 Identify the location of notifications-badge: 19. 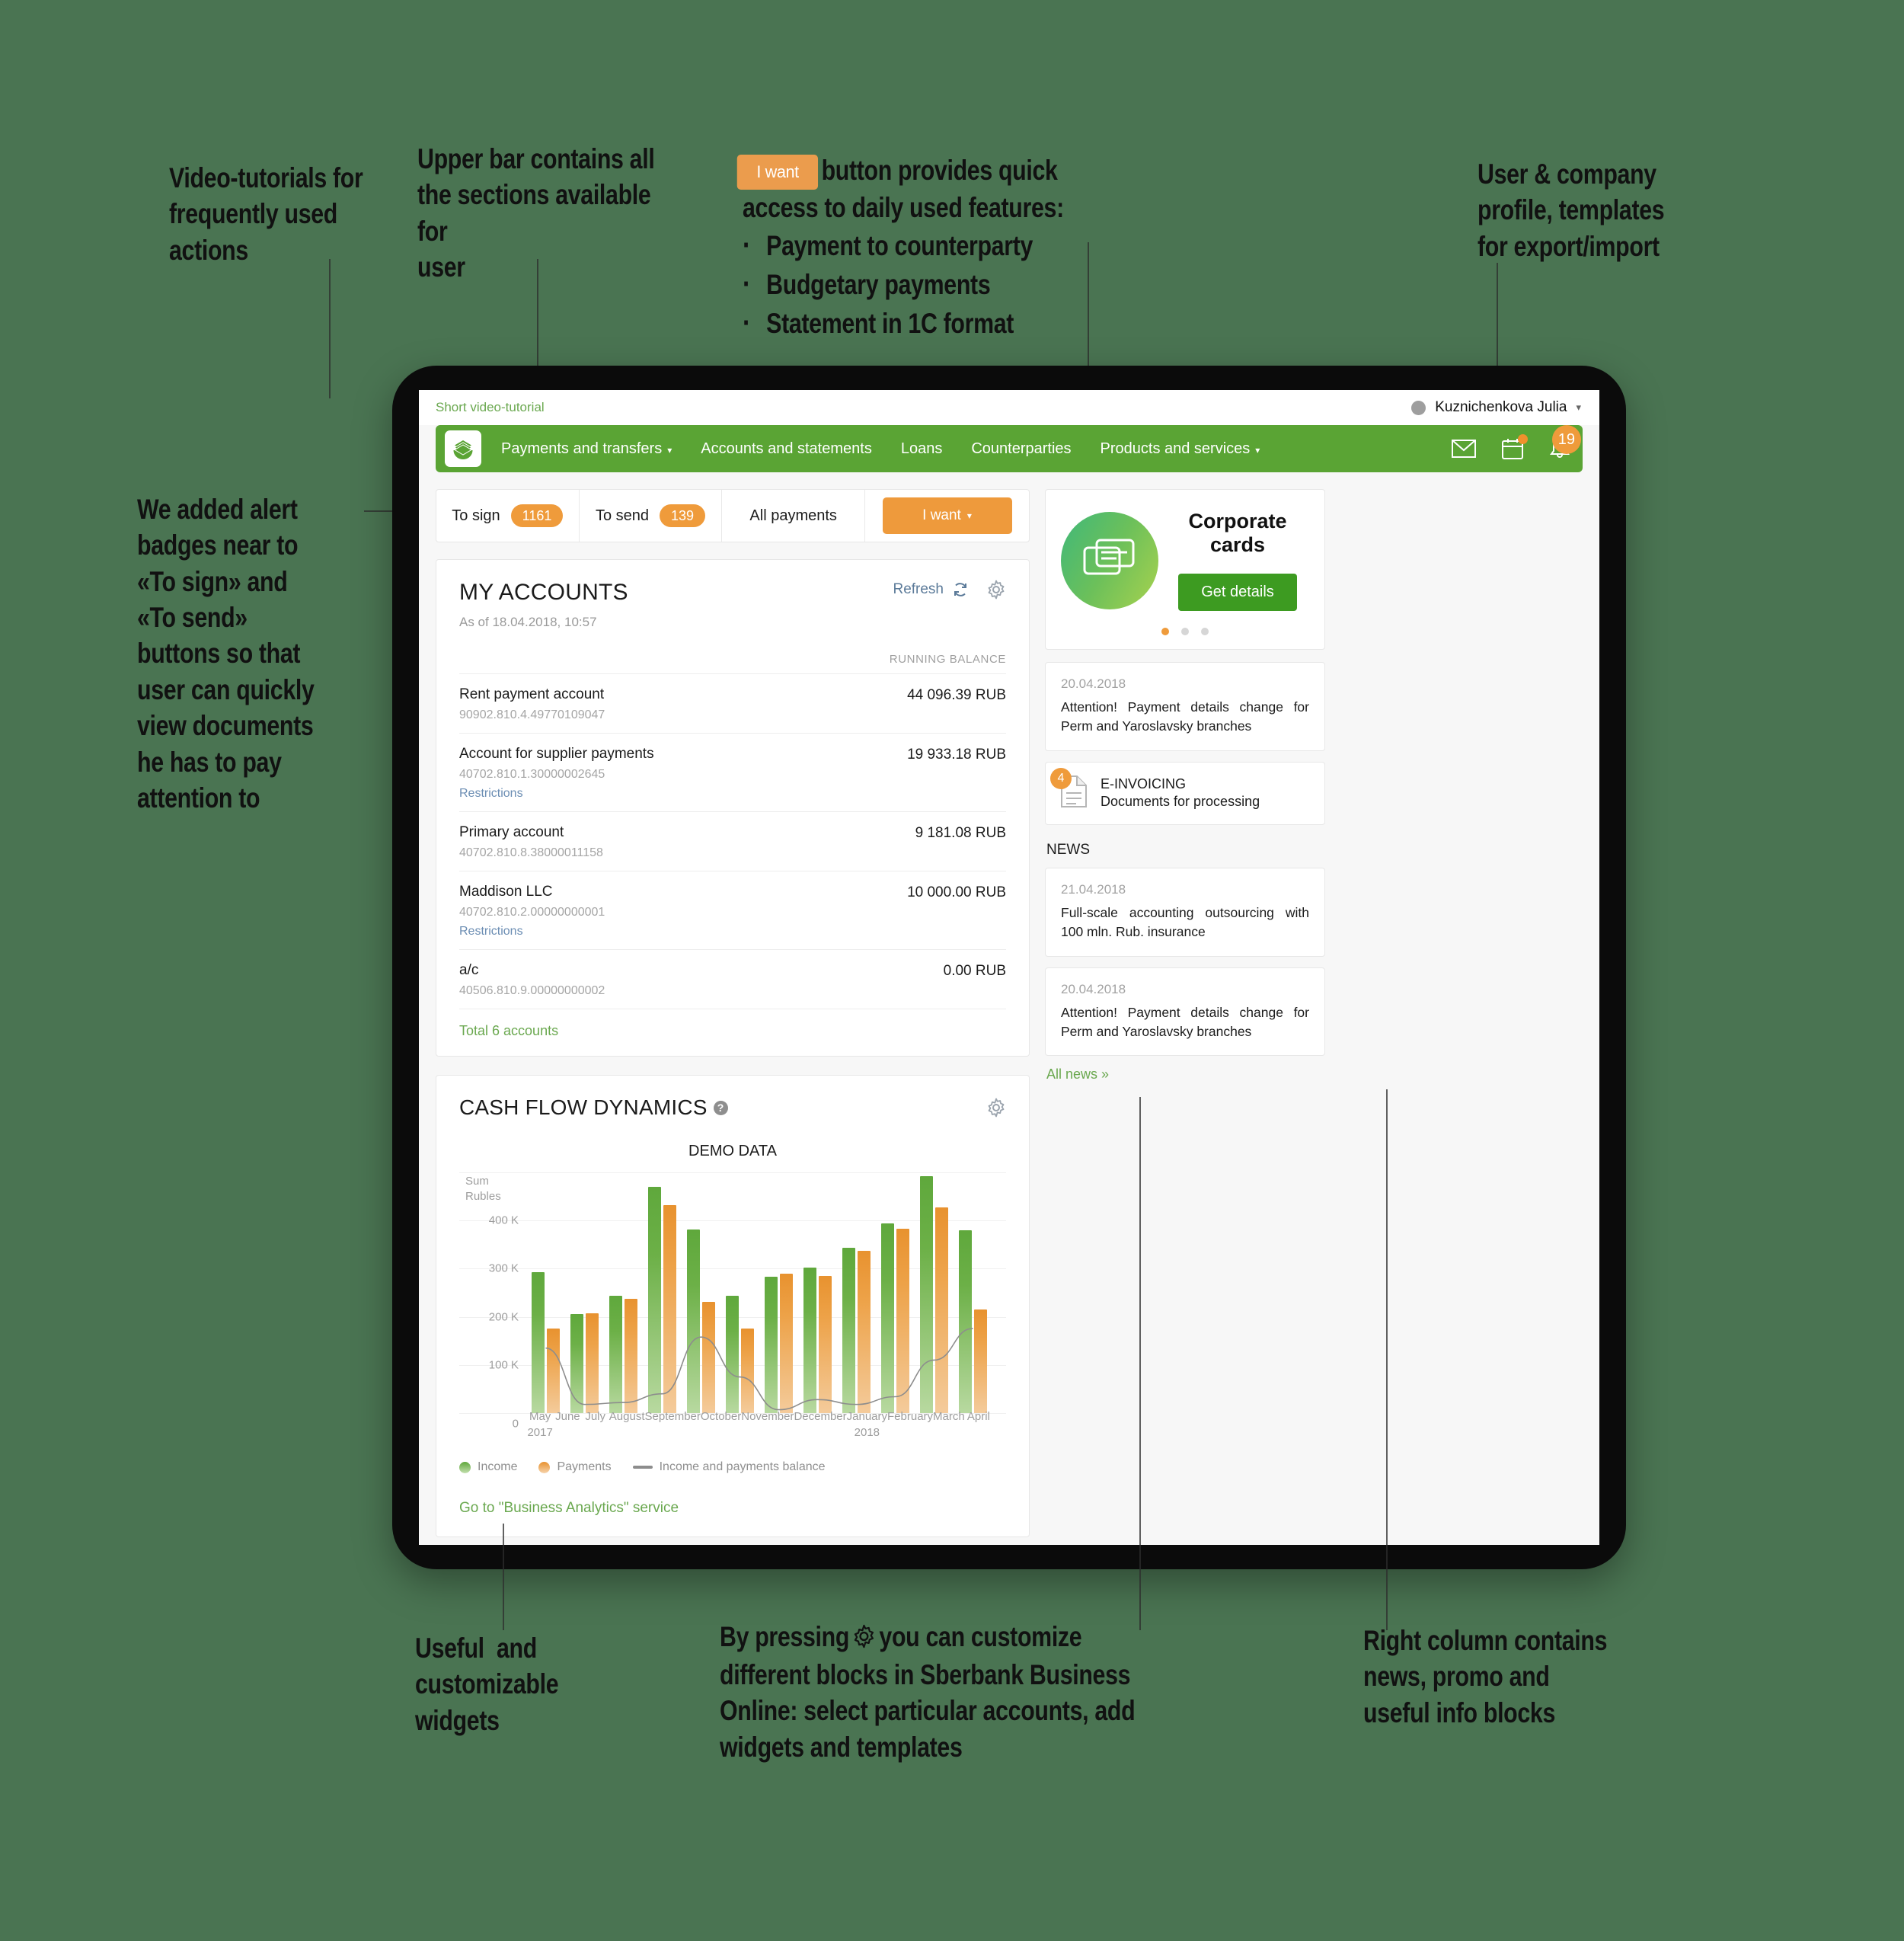
(1566, 440).